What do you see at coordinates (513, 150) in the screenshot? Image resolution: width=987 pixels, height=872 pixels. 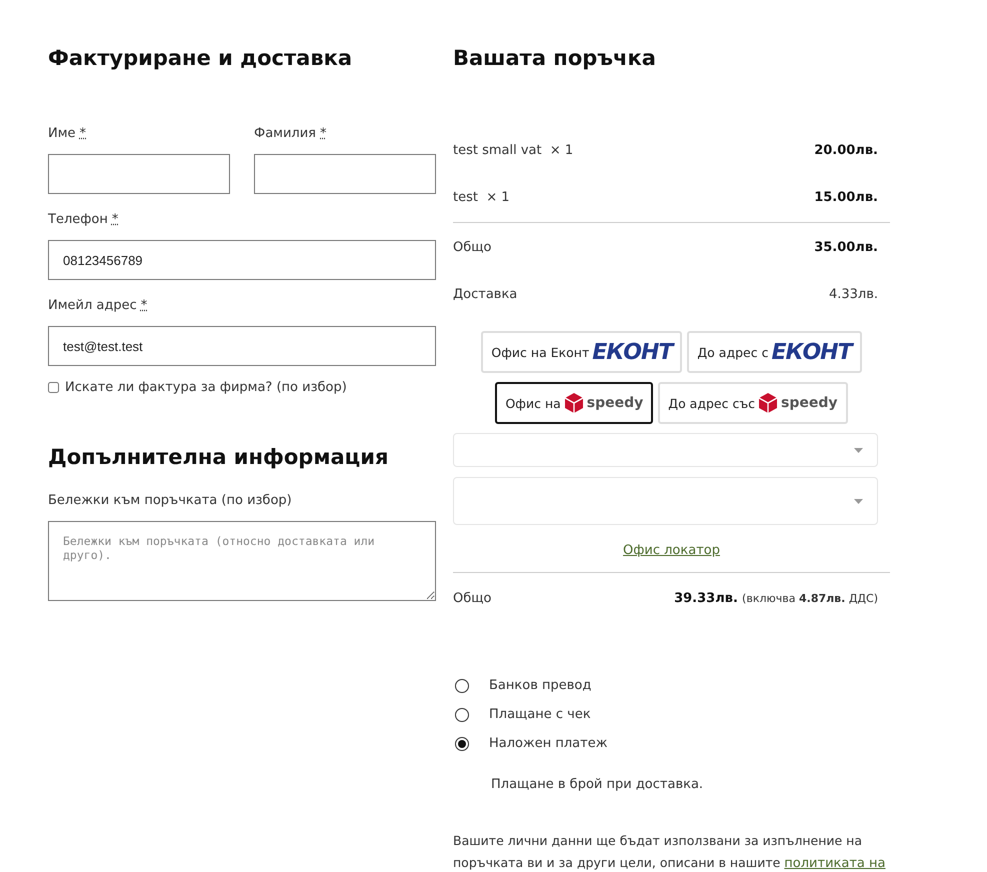 I see `product-name: test small vat × 1` at bounding box center [513, 150].